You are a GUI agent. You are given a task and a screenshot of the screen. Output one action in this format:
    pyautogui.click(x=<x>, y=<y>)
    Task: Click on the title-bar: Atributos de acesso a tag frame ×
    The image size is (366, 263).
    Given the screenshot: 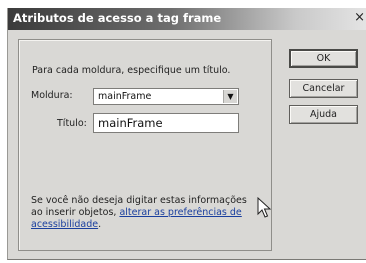 What is the action you would take?
    pyautogui.click(x=187, y=19)
    